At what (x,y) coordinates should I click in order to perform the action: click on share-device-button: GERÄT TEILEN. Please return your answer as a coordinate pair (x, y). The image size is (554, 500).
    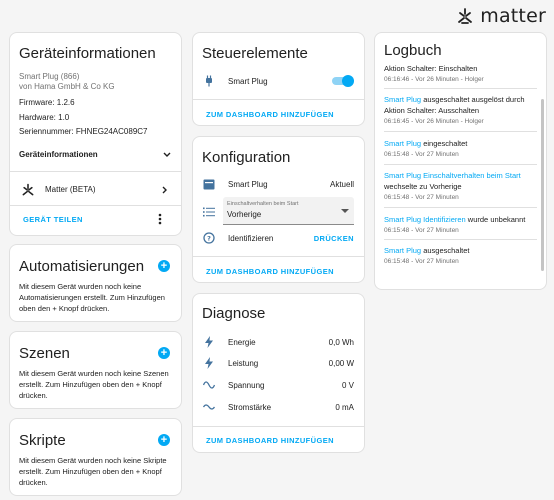
    Looking at the image, I should click on (53, 219).